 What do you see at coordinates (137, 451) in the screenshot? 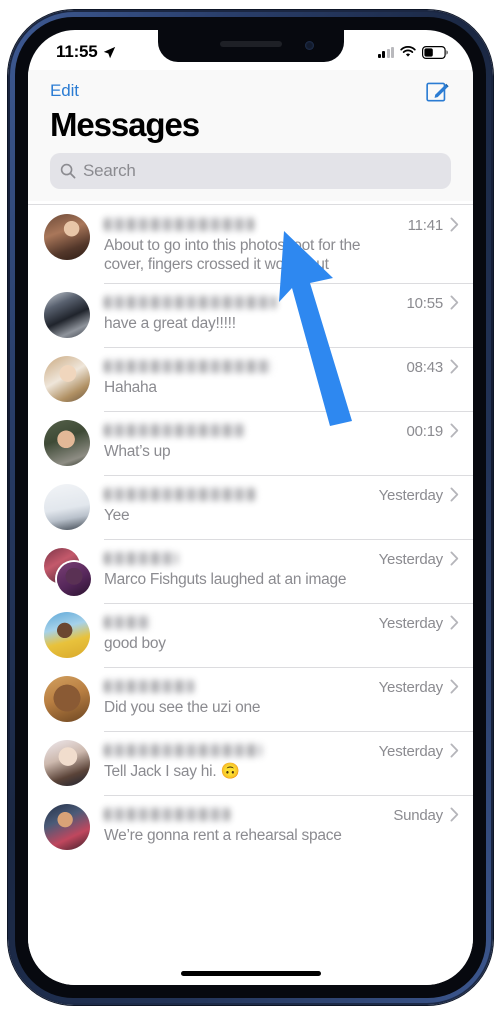
I see `message-preview: What’s up` at bounding box center [137, 451].